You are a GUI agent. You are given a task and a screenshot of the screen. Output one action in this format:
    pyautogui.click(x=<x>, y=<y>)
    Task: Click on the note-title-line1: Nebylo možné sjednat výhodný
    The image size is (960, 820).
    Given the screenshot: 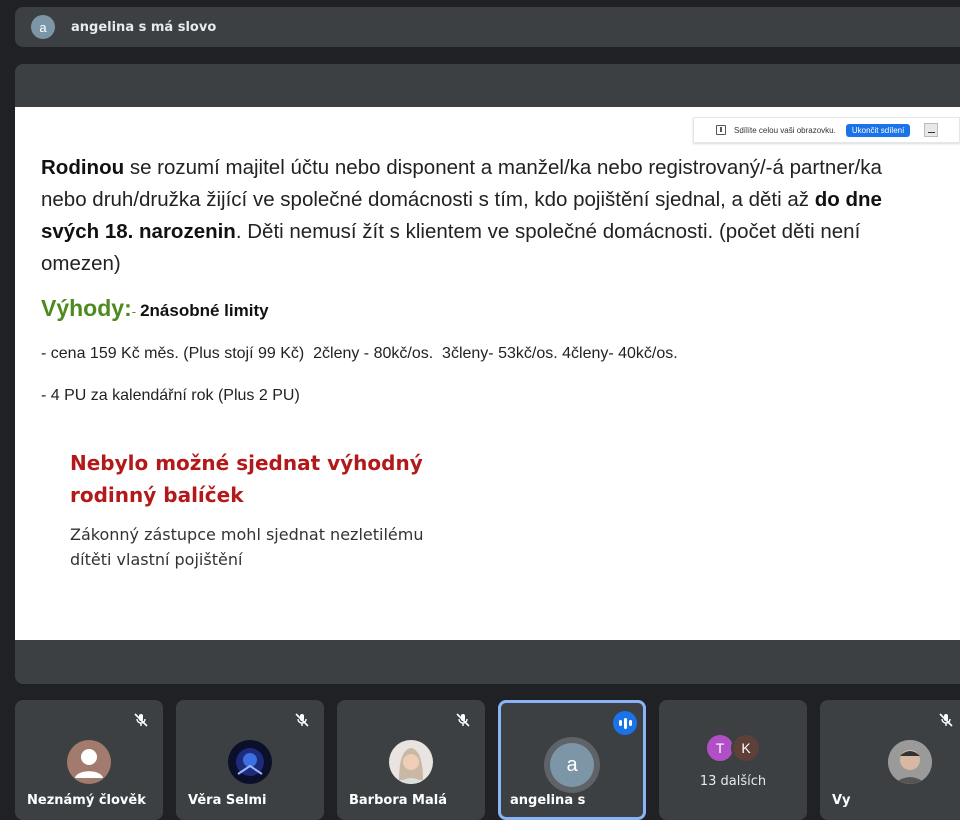 What is the action you would take?
    pyautogui.click(x=246, y=463)
    